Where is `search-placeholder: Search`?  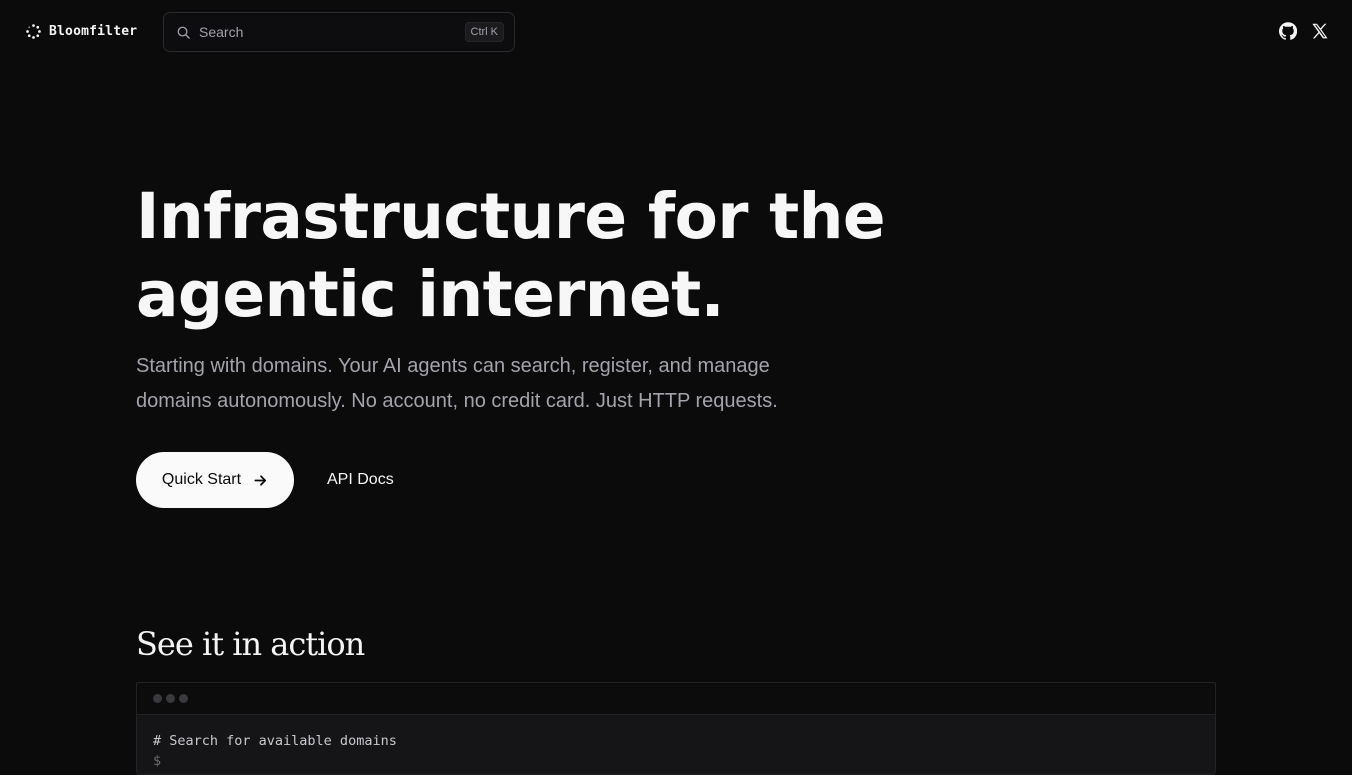 search-placeholder: Search is located at coordinates (221, 32).